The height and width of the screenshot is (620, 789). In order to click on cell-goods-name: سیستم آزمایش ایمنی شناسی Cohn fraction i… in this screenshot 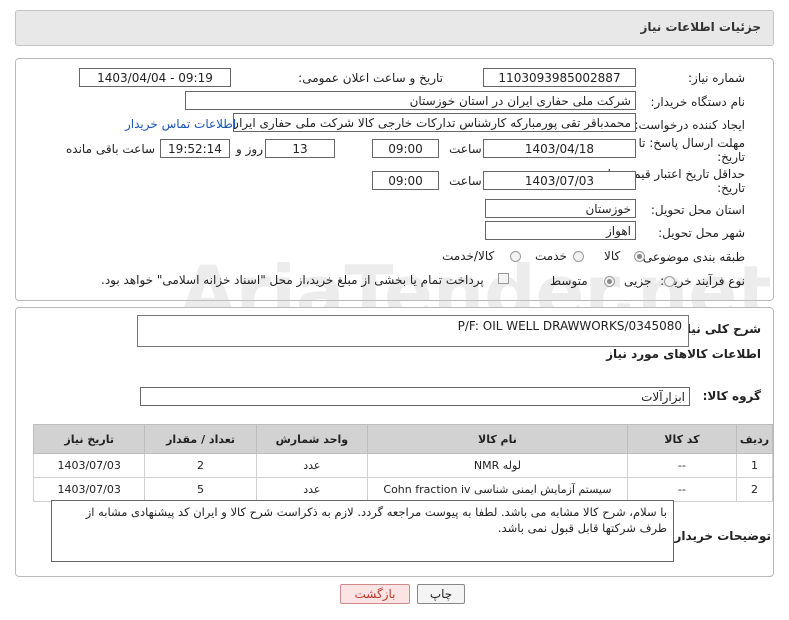, I will do `click(497, 489)`.